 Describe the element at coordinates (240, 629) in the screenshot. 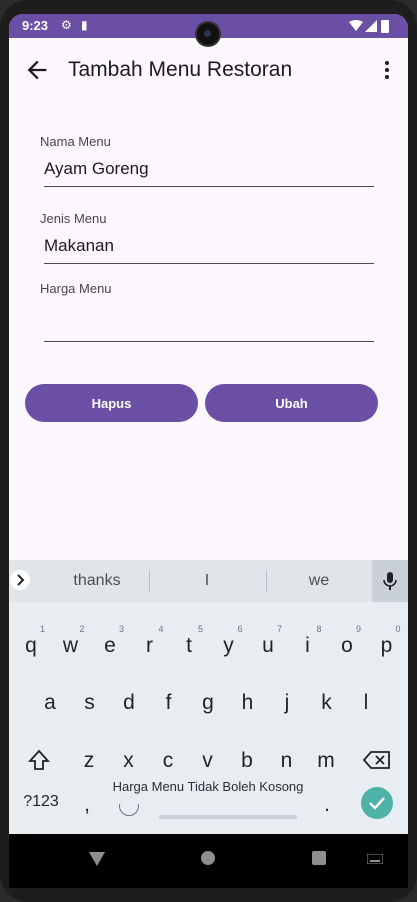

I see `key-hint-6: 6` at that location.